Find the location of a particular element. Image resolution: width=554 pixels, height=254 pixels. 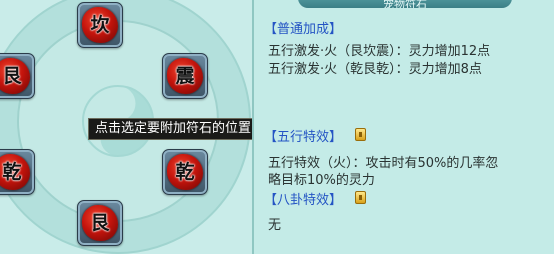

rune-slot-lower-left: 乾 is located at coordinates (17, 172).